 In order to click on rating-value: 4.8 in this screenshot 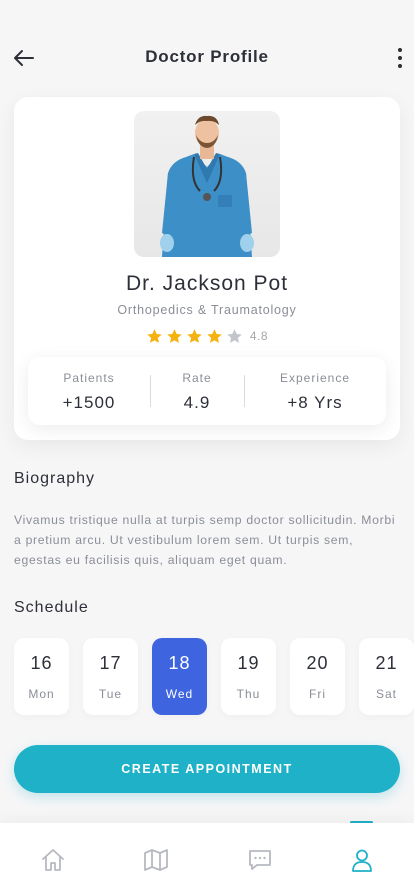, I will do `click(259, 336)`.